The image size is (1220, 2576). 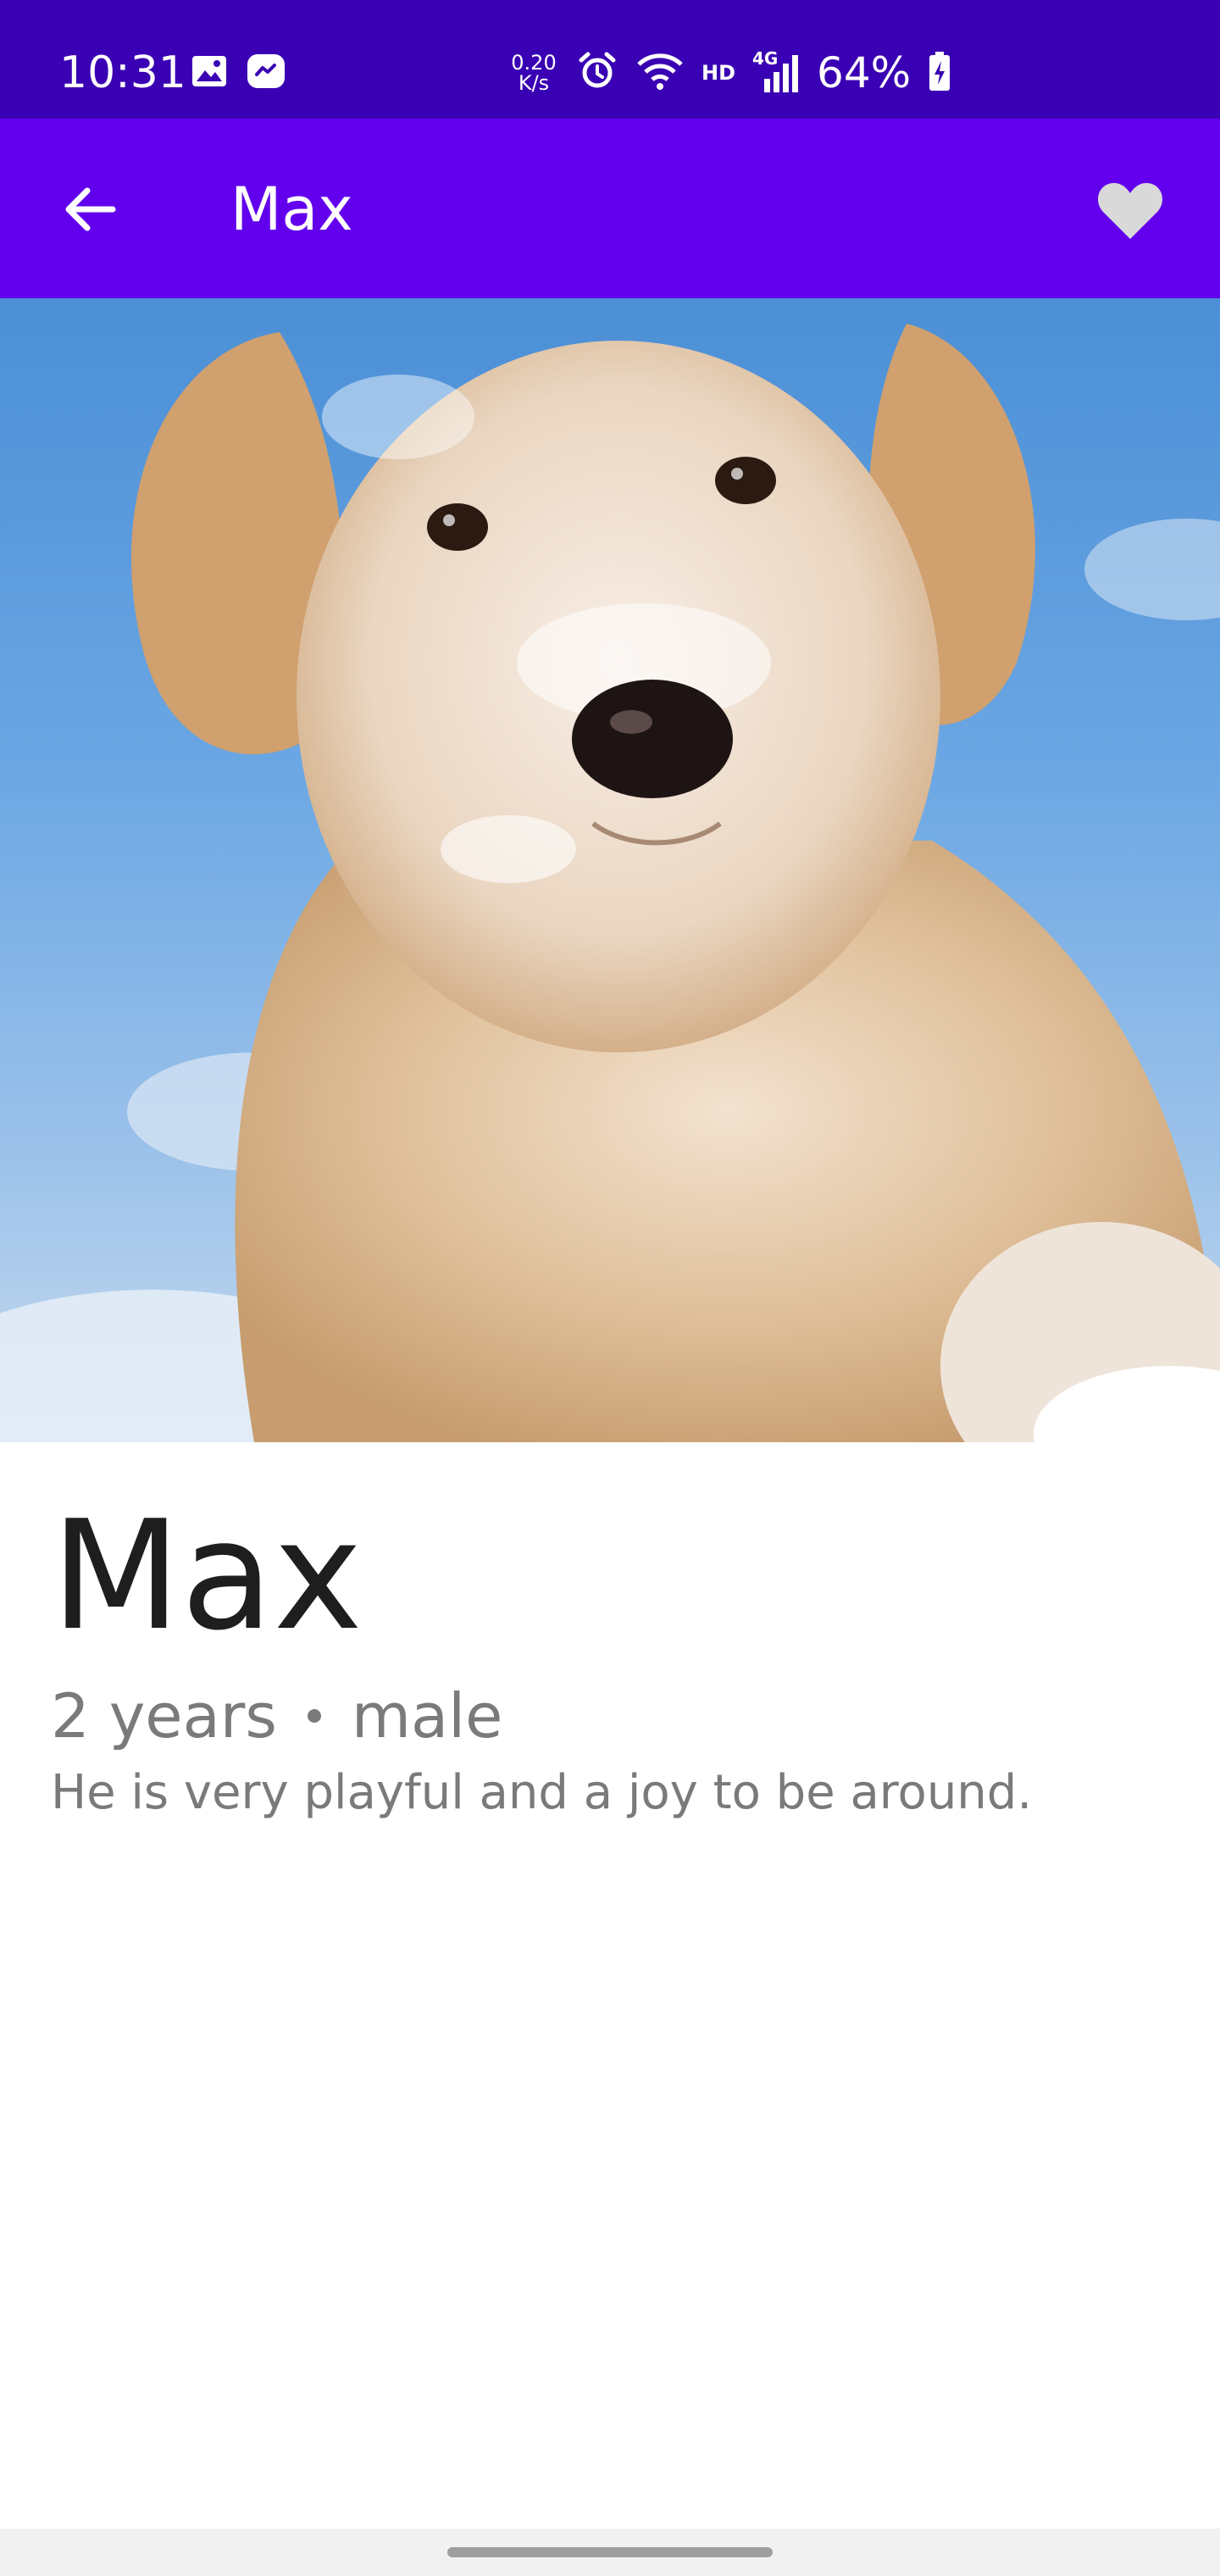 I want to click on arrow-back-icon, so click(x=89, y=211).